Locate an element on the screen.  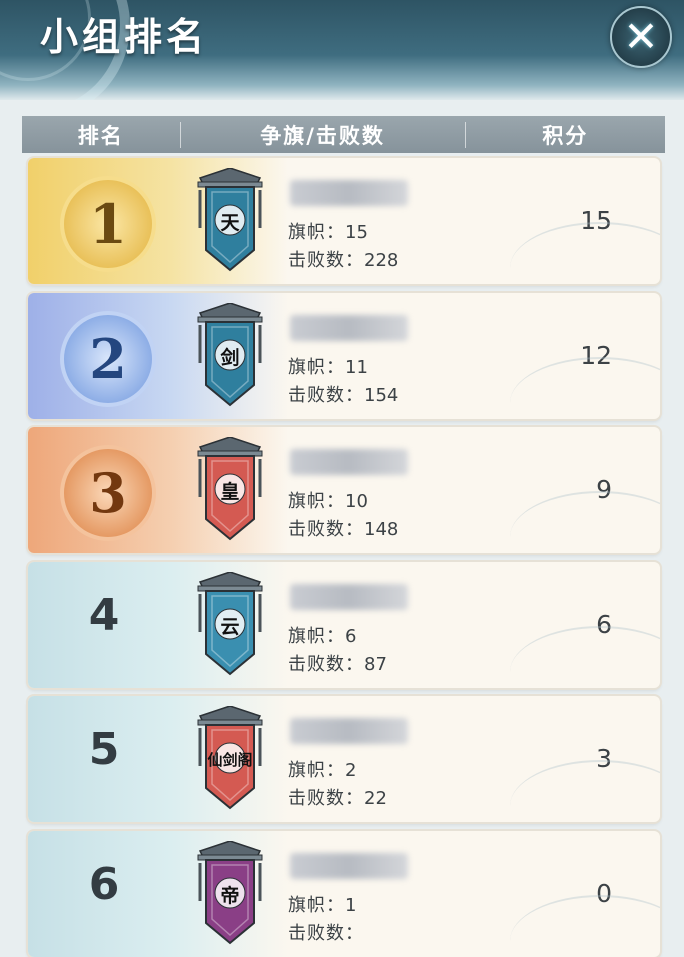
column-header-score: 积分 is located at coordinates (565, 135).